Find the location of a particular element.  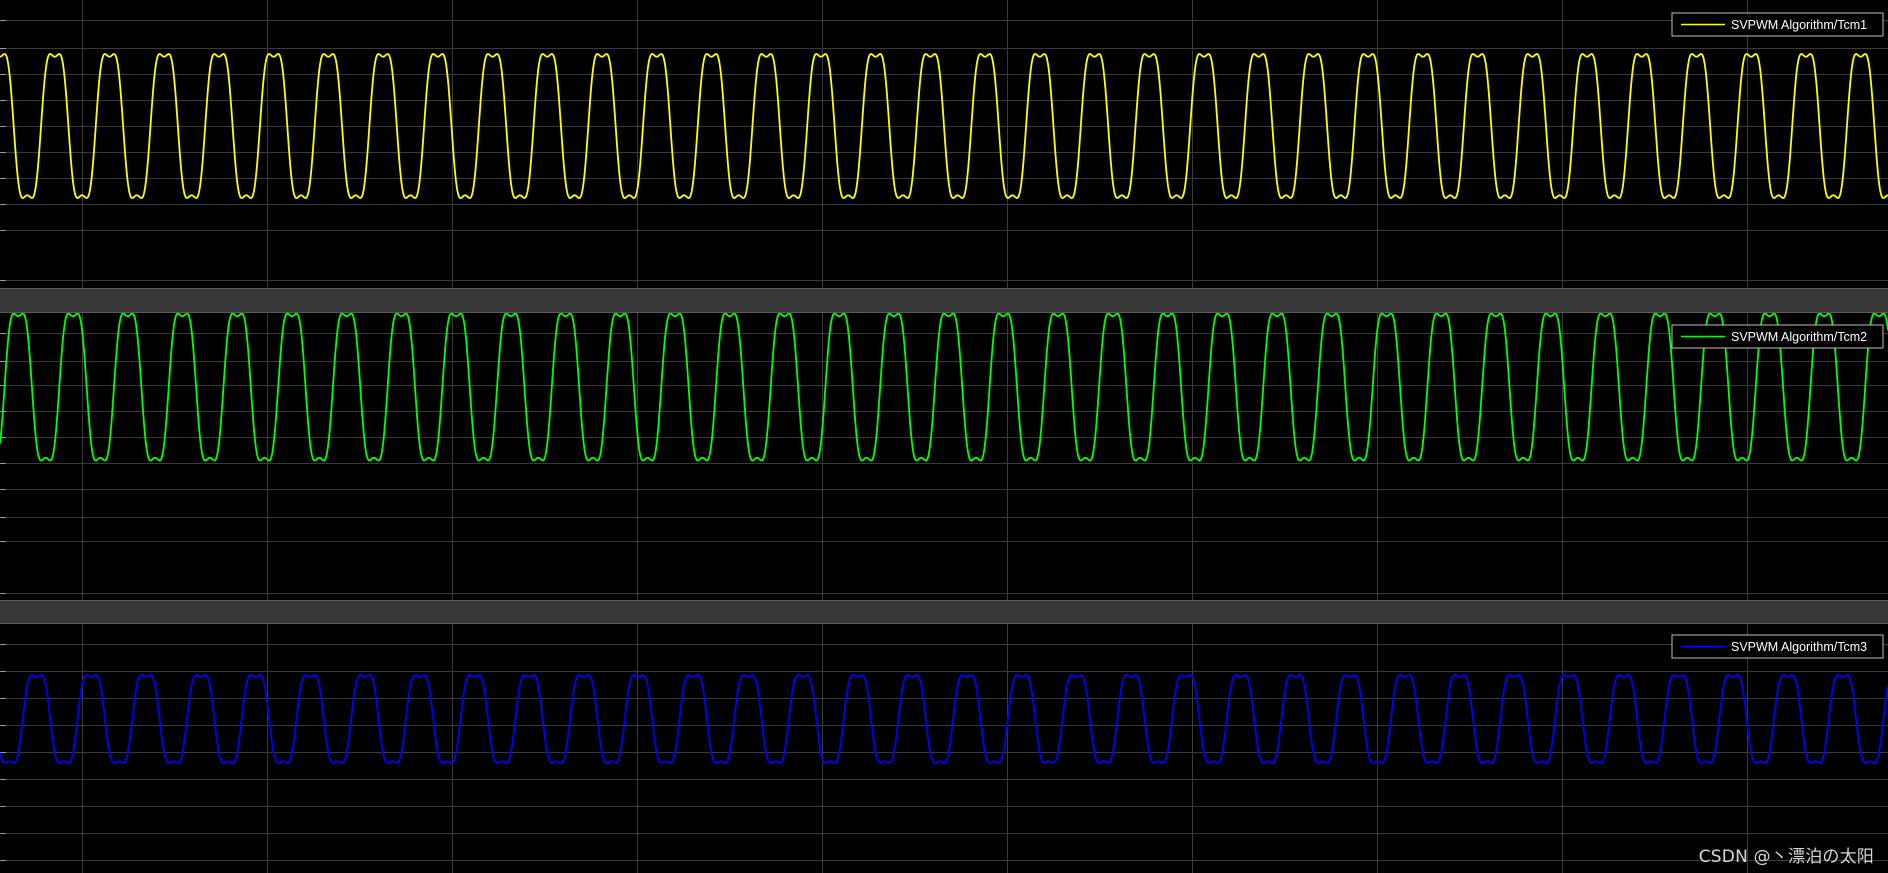

legend-box: SVPWM Algorithm/Tcm3 is located at coordinates (1777, 646).